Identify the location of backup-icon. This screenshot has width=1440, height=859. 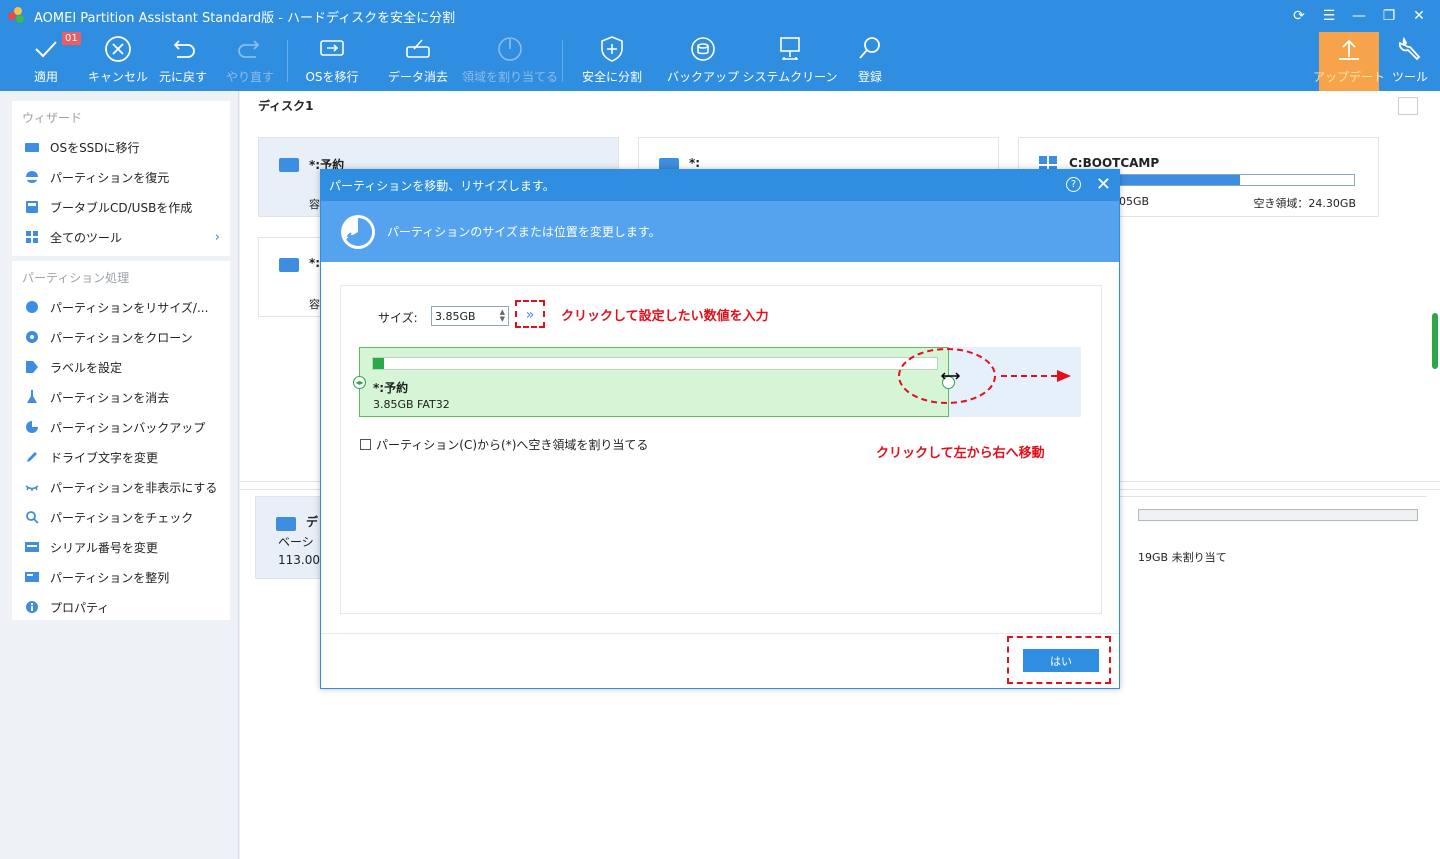
(703, 49).